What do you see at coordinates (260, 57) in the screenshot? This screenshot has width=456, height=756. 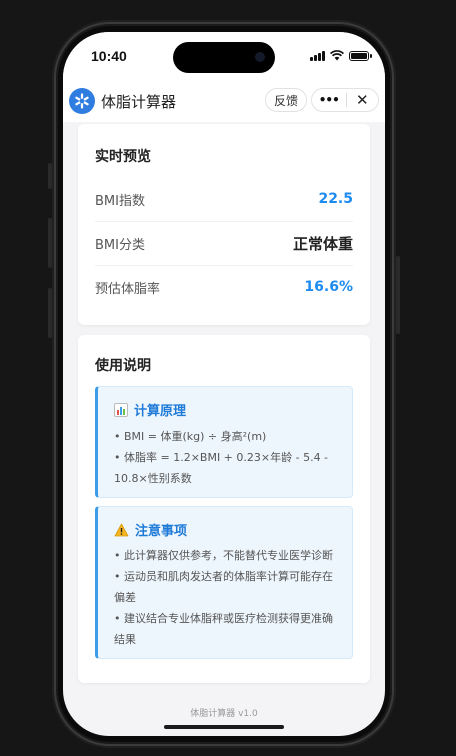 I see `camera-icon` at bounding box center [260, 57].